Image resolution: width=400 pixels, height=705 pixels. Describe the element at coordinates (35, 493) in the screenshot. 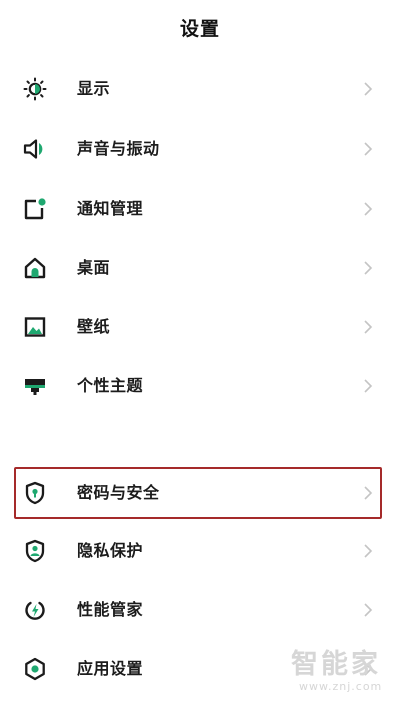

I see `shield-lock-icon` at that location.